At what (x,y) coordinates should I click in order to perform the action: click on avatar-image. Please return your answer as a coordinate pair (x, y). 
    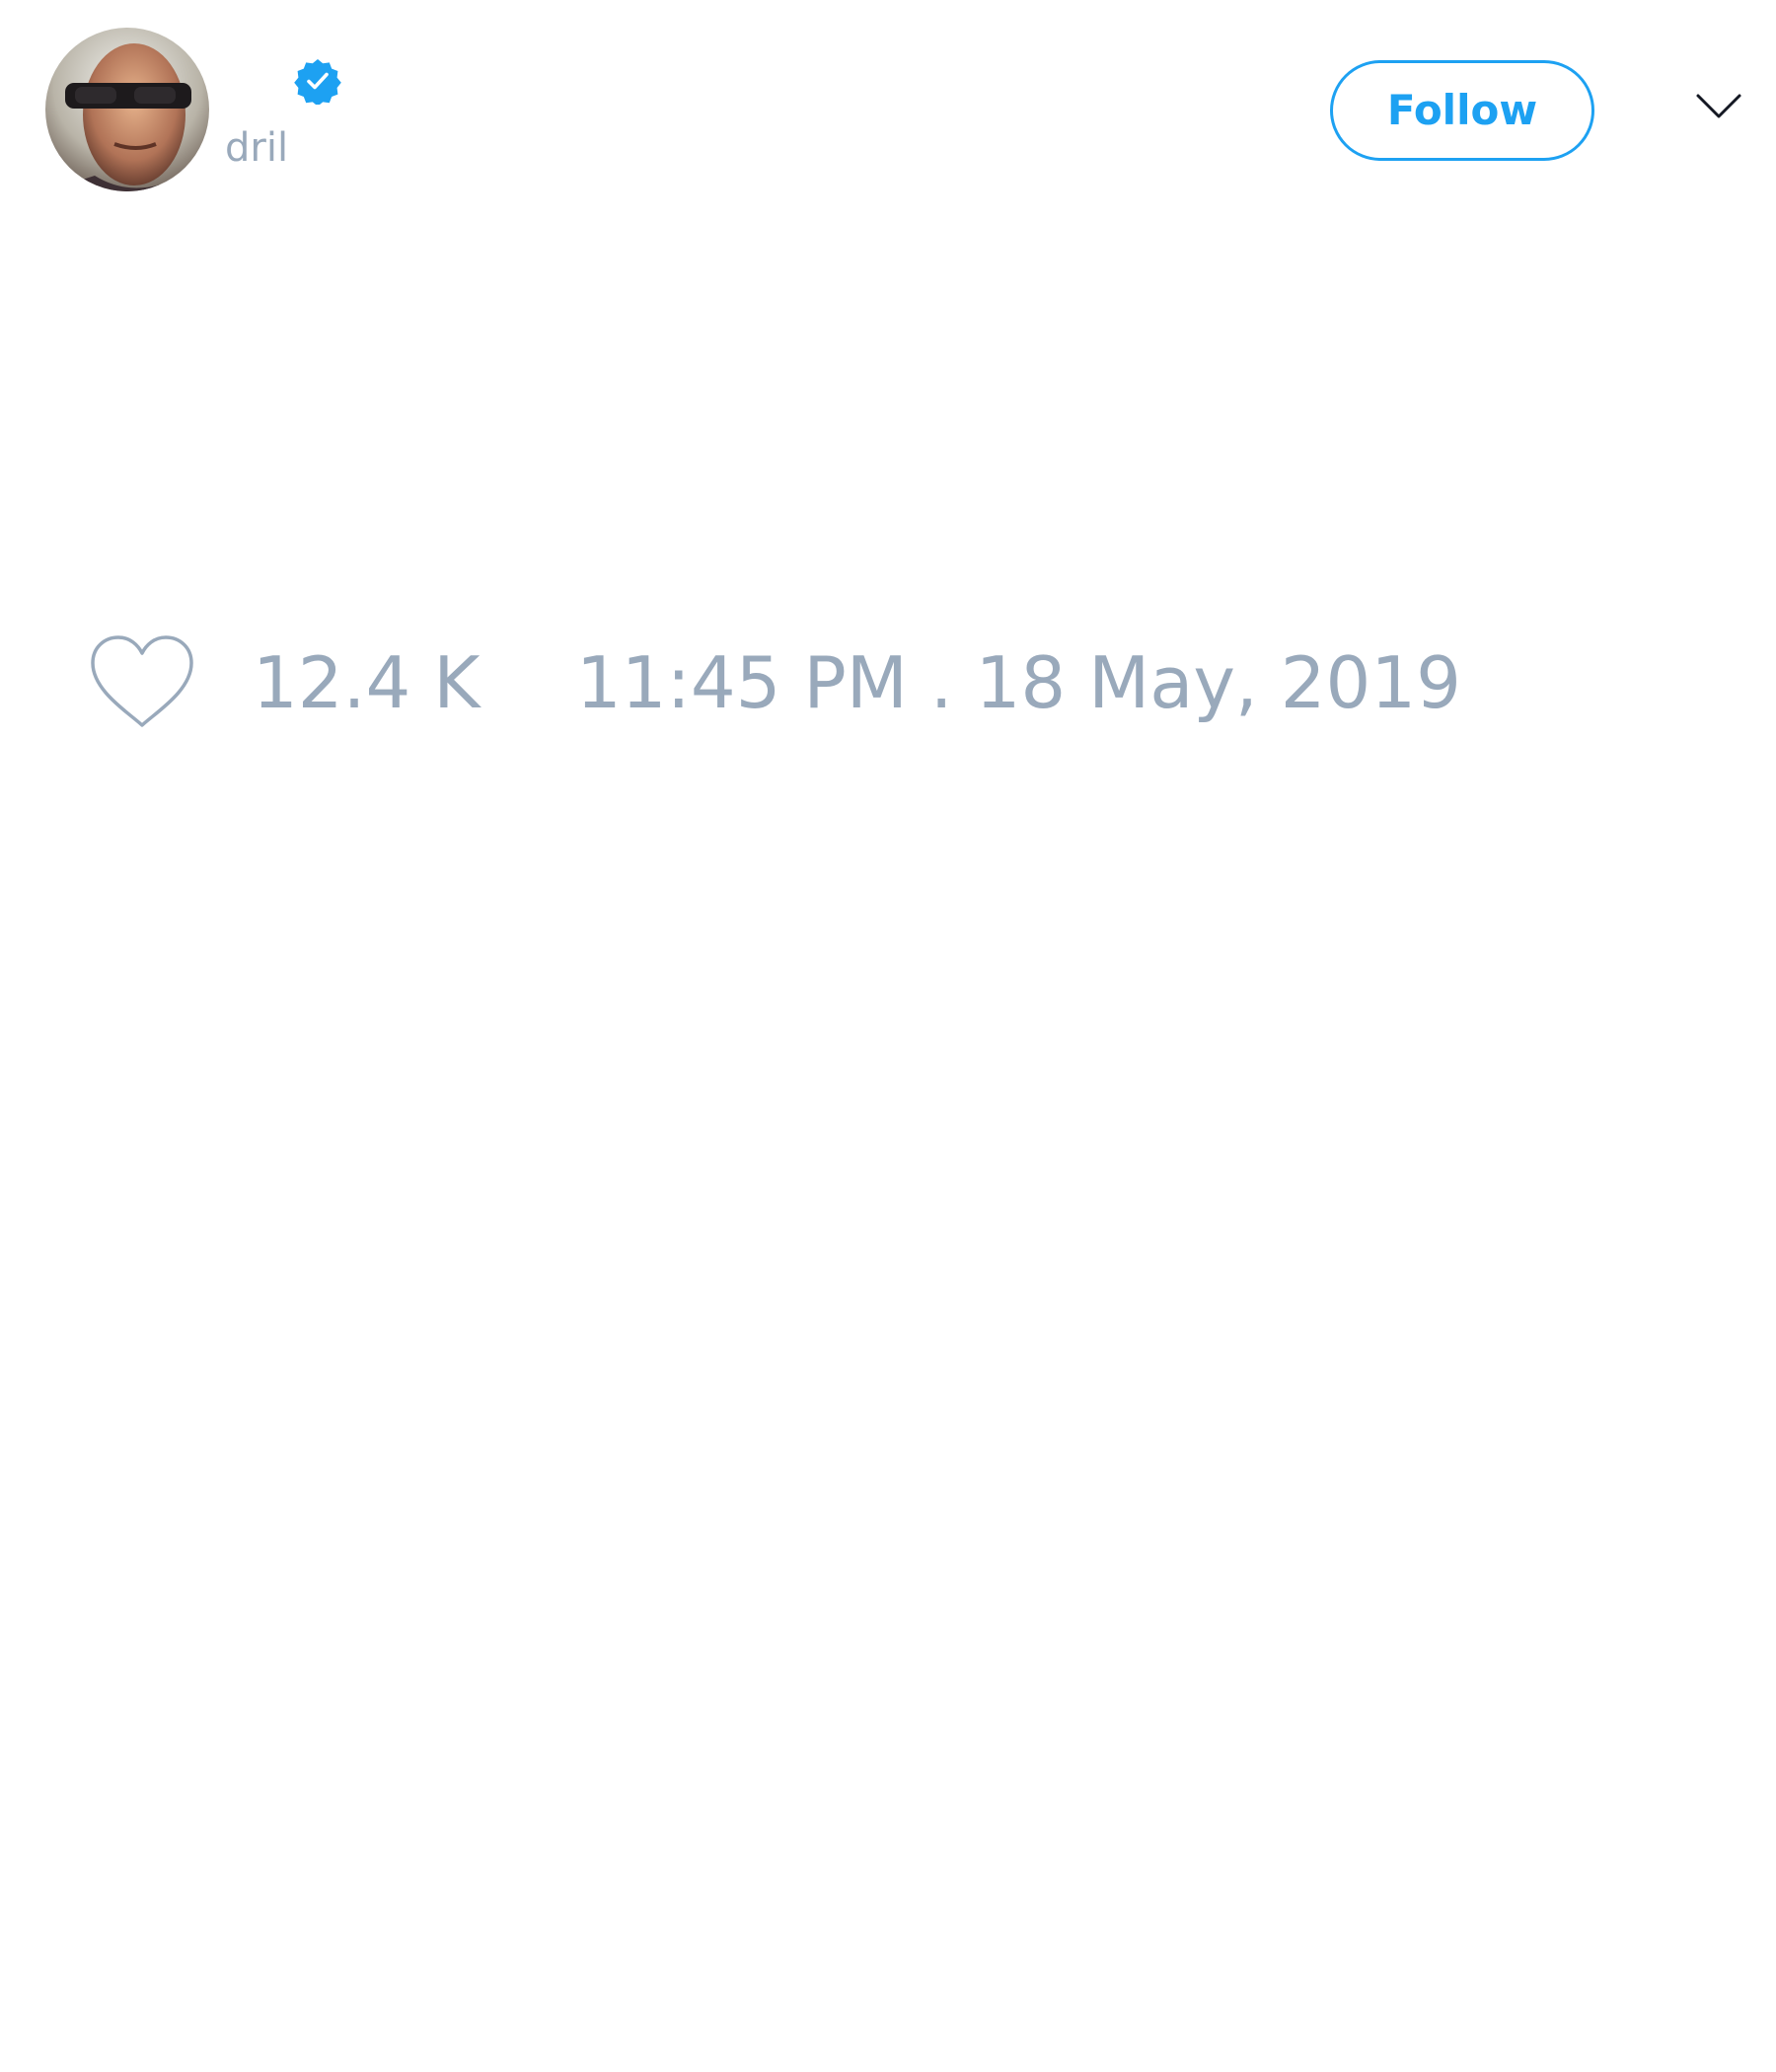
    Looking at the image, I should click on (127, 110).